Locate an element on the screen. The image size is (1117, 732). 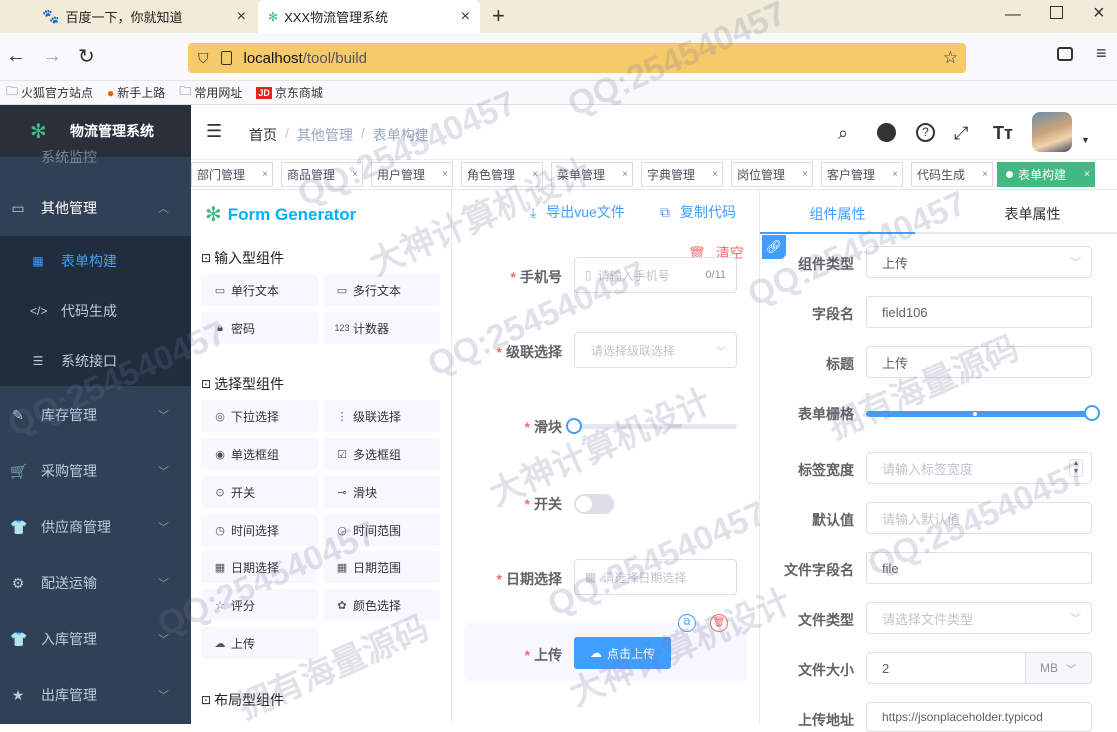
bookmark-star-icon: ☆ is located at coordinates (950, 58).